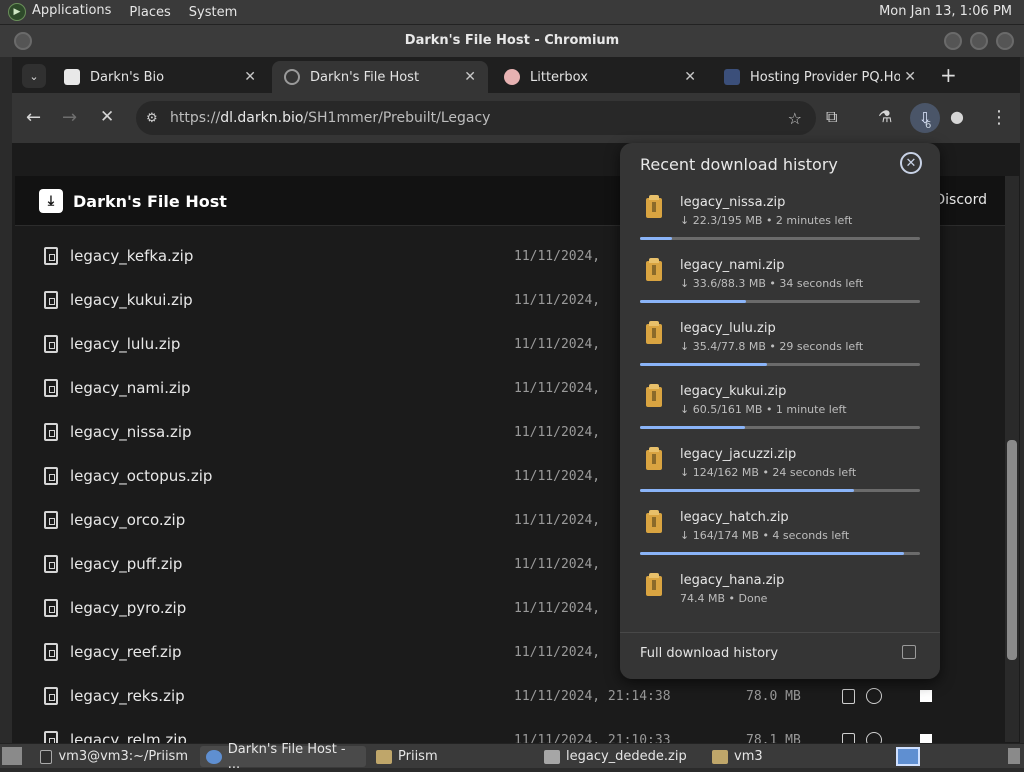 The image size is (1024, 772). Describe the element at coordinates (380, 77) in the screenshot. I see `tab-darkns-file-host: Darkn's File Host ✕` at that location.